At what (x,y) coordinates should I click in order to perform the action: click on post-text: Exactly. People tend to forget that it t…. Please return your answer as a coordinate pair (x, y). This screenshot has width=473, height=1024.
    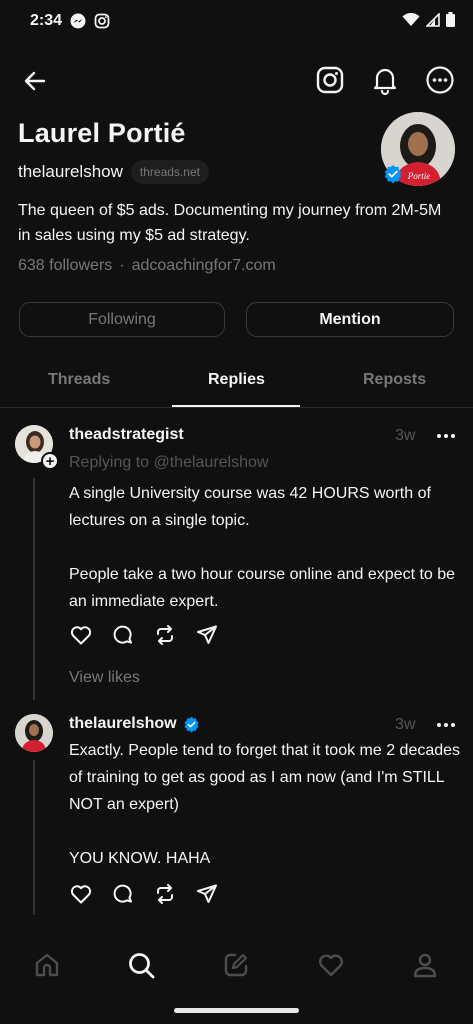
    Looking at the image, I should click on (266, 804).